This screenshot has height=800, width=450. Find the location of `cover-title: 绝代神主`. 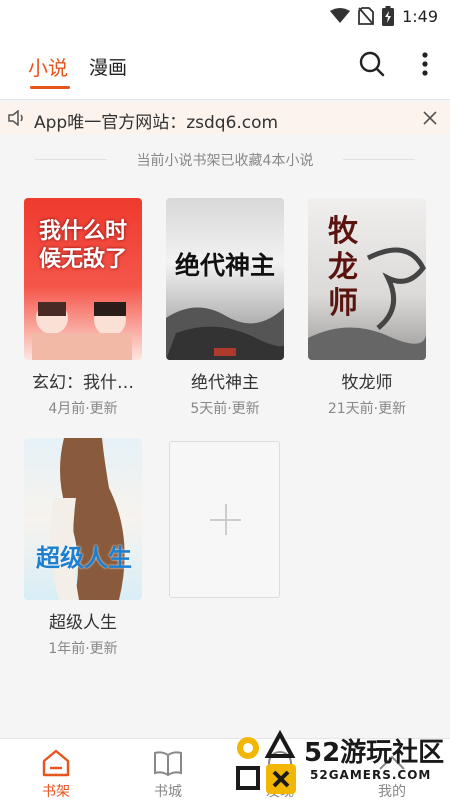

cover-title: 绝代神主 is located at coordinates (224, 265).